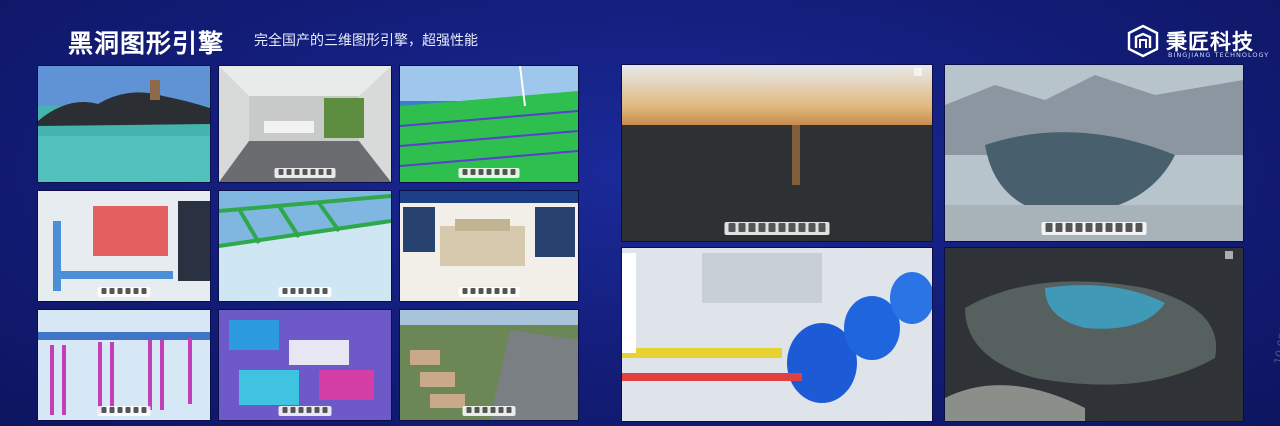  I want to click on screenshot-mountain-lake, so click(1094, 153).